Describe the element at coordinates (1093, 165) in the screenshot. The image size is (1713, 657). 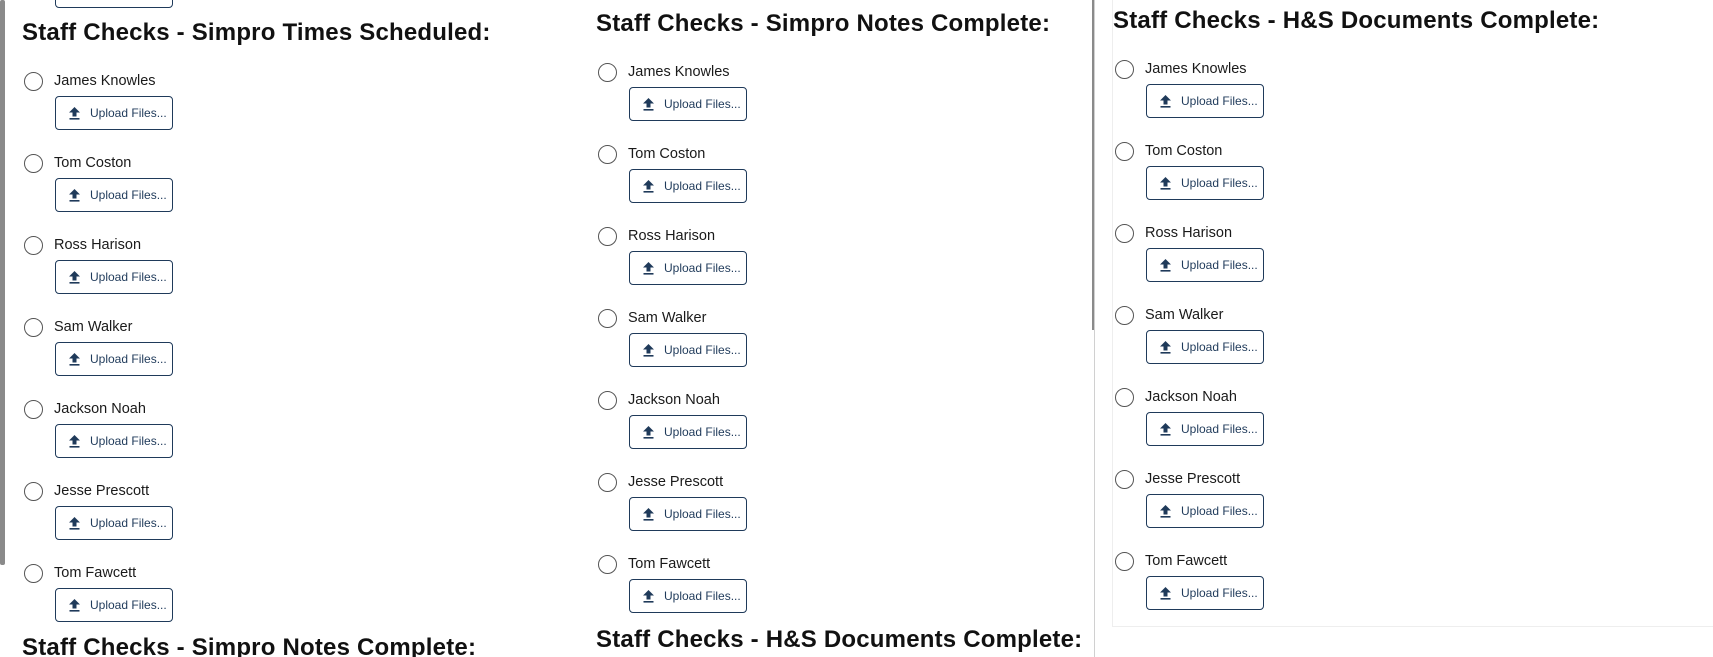
I see `middle-scrollbar` at that location.